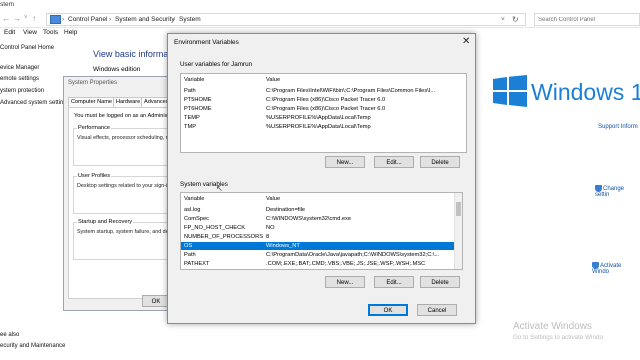 Image resolution: width=640 pixels, height=360 pixels. What do you see at coordinates (216, 64) in the screenshot?
I see `user-variables-heading: User variables for Jamrun` at bounding box center [216, 64].